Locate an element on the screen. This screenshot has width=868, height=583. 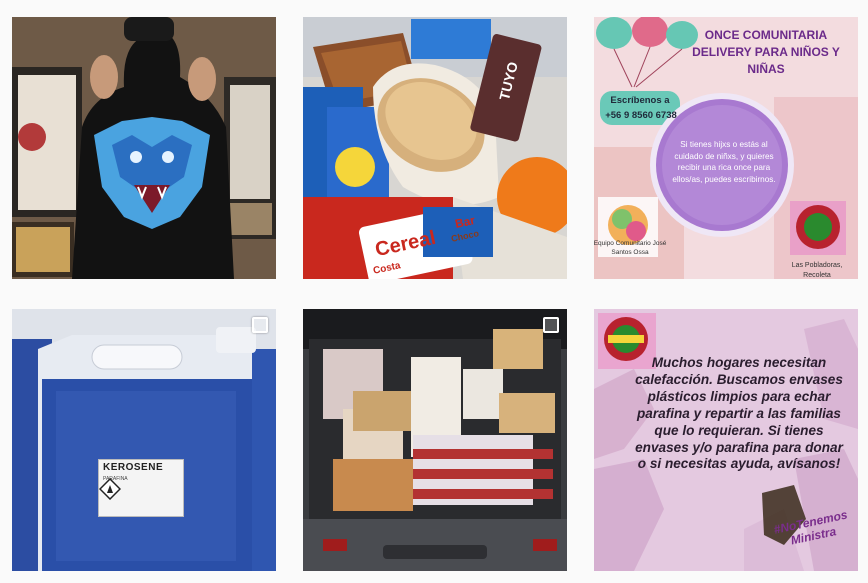
car-trunk-photo is located at coordinates (435, 440).